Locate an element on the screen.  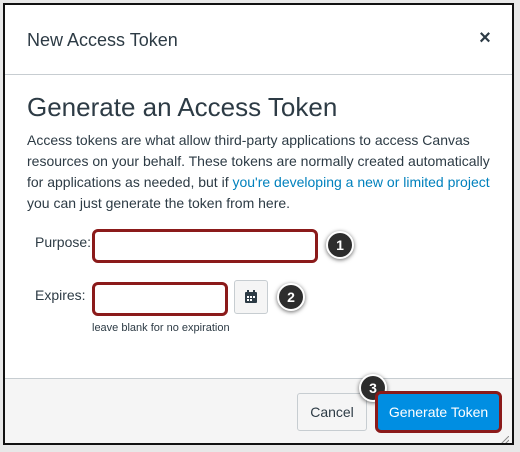
purpose-input is located at coordinates (205, 246).